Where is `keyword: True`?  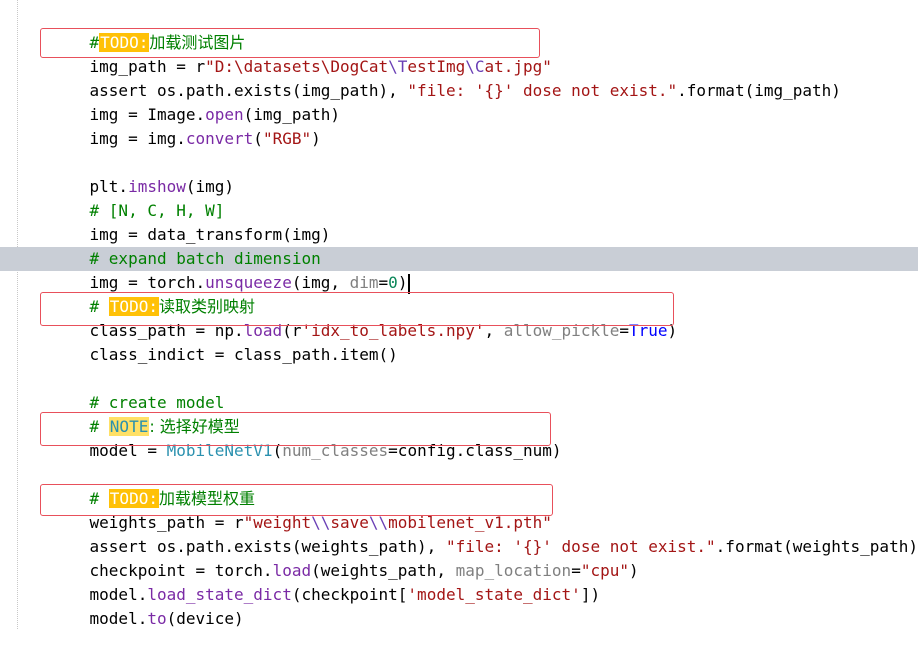
keyword: True is located at coordinates (648, 330).